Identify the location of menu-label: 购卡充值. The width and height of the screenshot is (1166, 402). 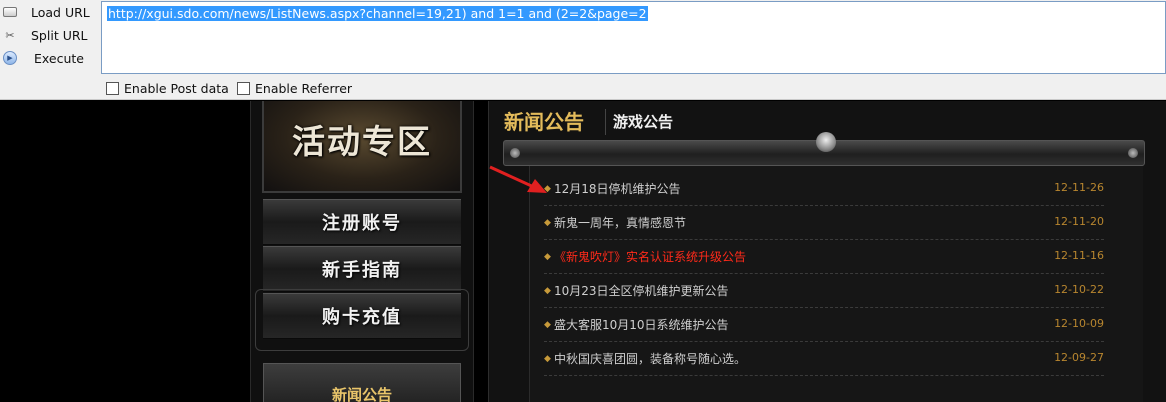
(362, 317).